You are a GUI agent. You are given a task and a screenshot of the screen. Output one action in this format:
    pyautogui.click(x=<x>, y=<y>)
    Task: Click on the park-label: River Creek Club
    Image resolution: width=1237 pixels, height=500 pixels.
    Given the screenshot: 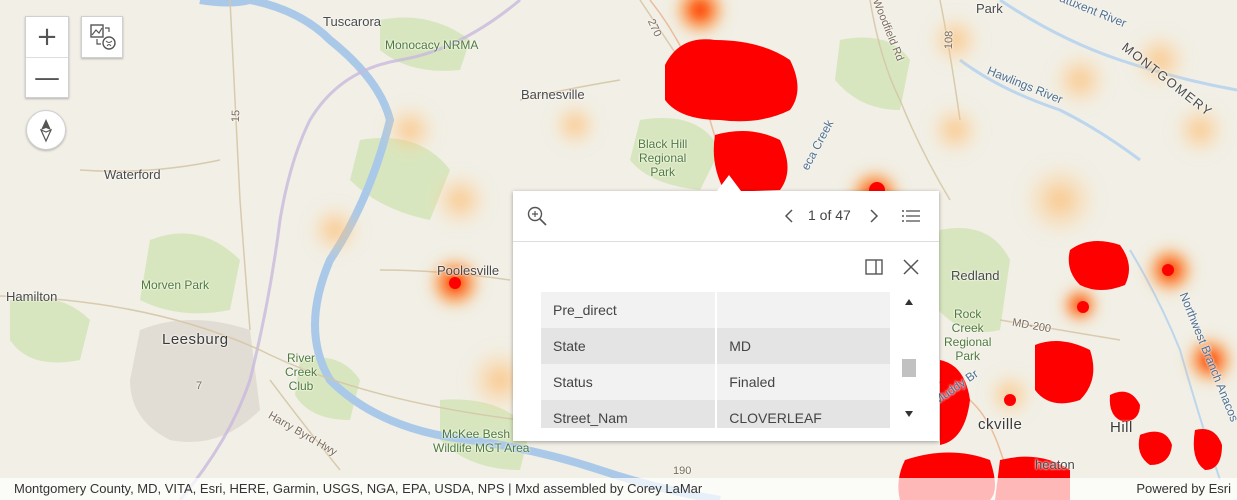 What is the action you would take?
    pyautogui.click(x=301, y=372)
    